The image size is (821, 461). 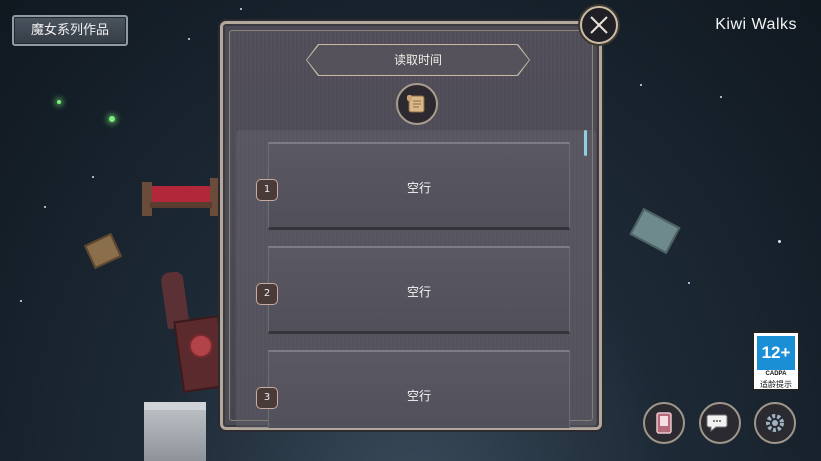 What do you see at coordinates (175, 431) in the screenshot?
I see `floating-tower` at bounding box center [175, 431].